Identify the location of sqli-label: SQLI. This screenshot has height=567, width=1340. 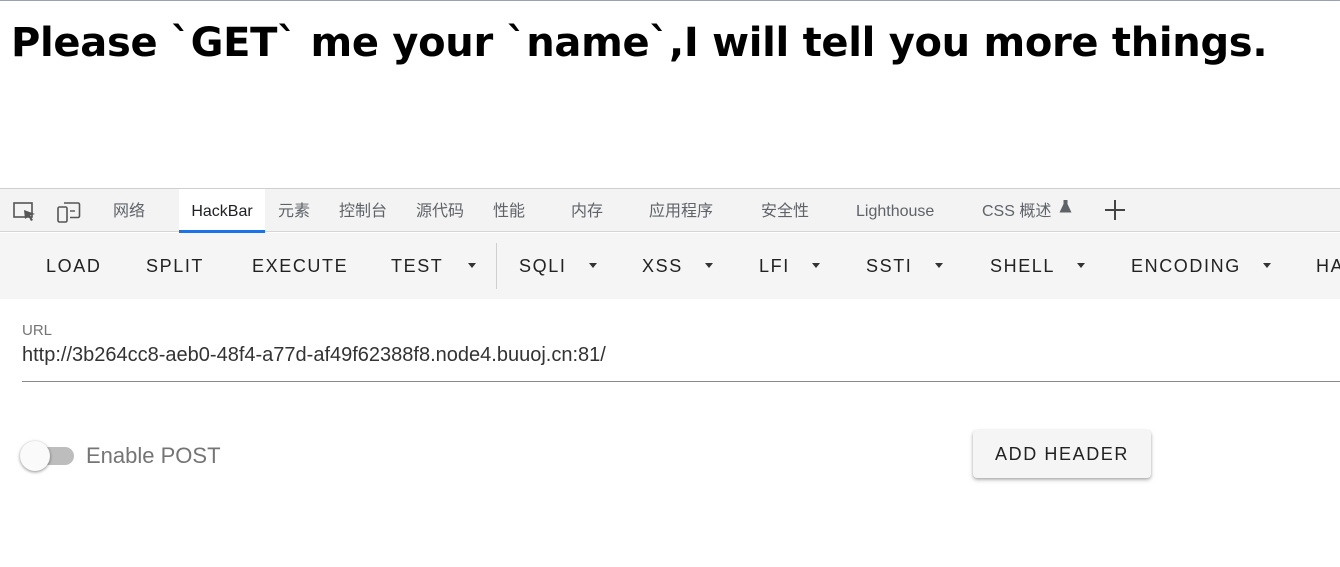
(543, 266).